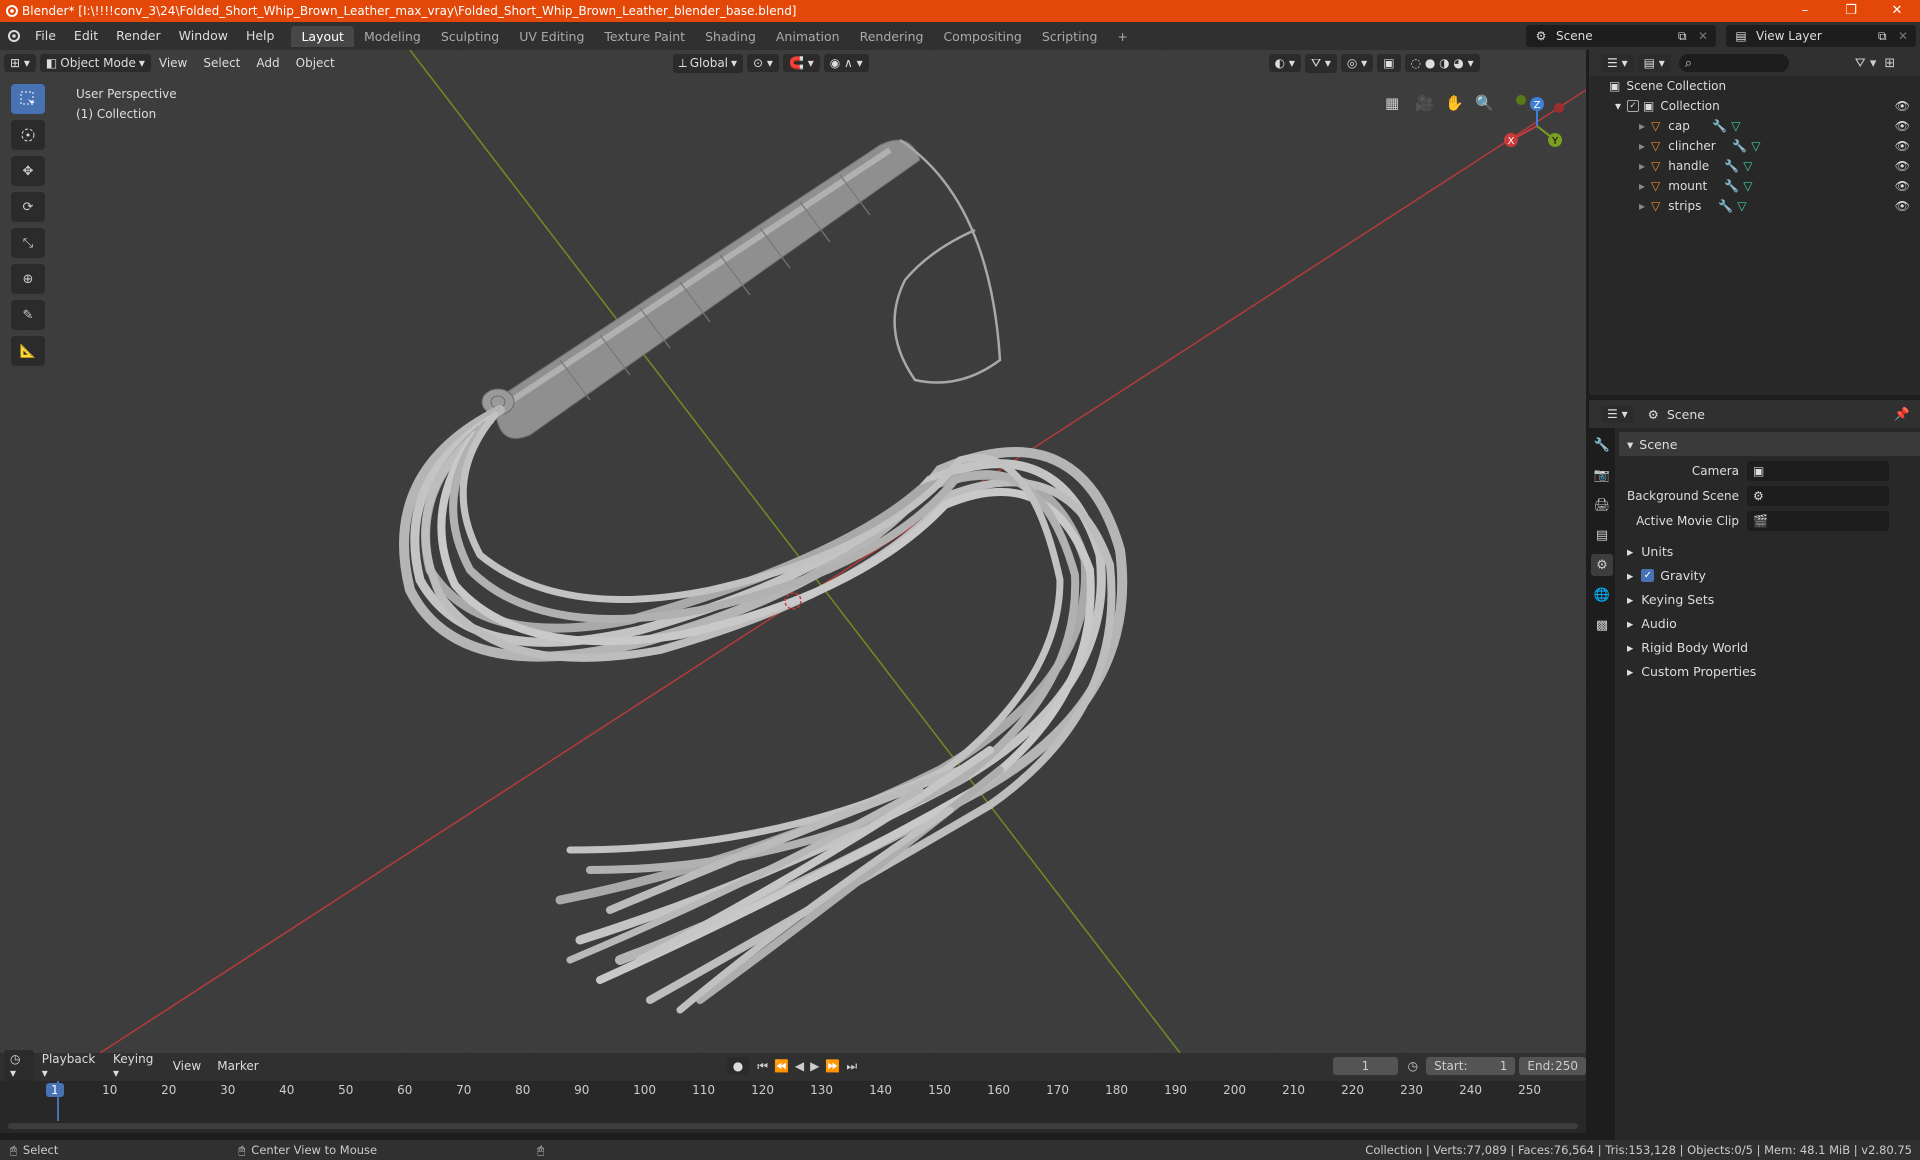 This screenshot has width=1920, height=1160. What do you see at coordinates (1889, 63) in the screenshot?
I see `new-collection-icon: ⊞` at bounding box center [1889, 63].